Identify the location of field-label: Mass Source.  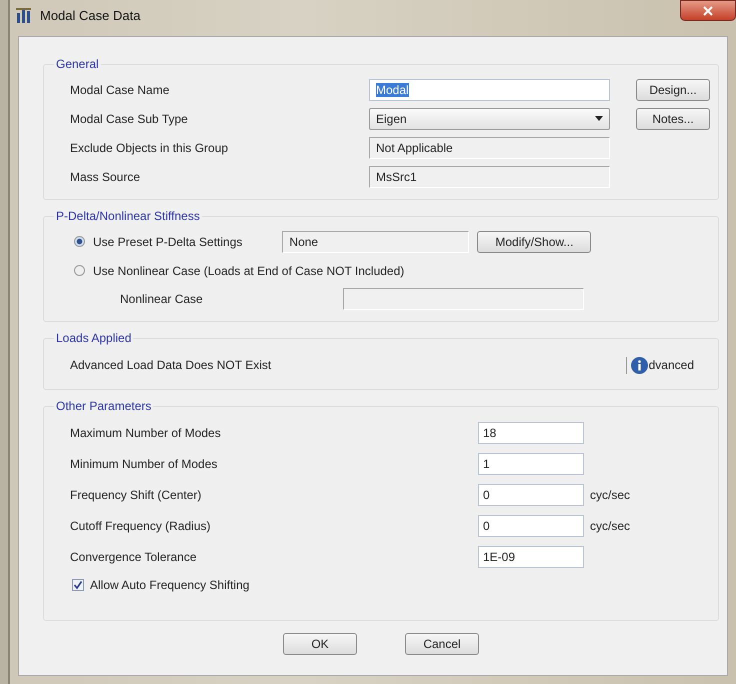
(106, 177).